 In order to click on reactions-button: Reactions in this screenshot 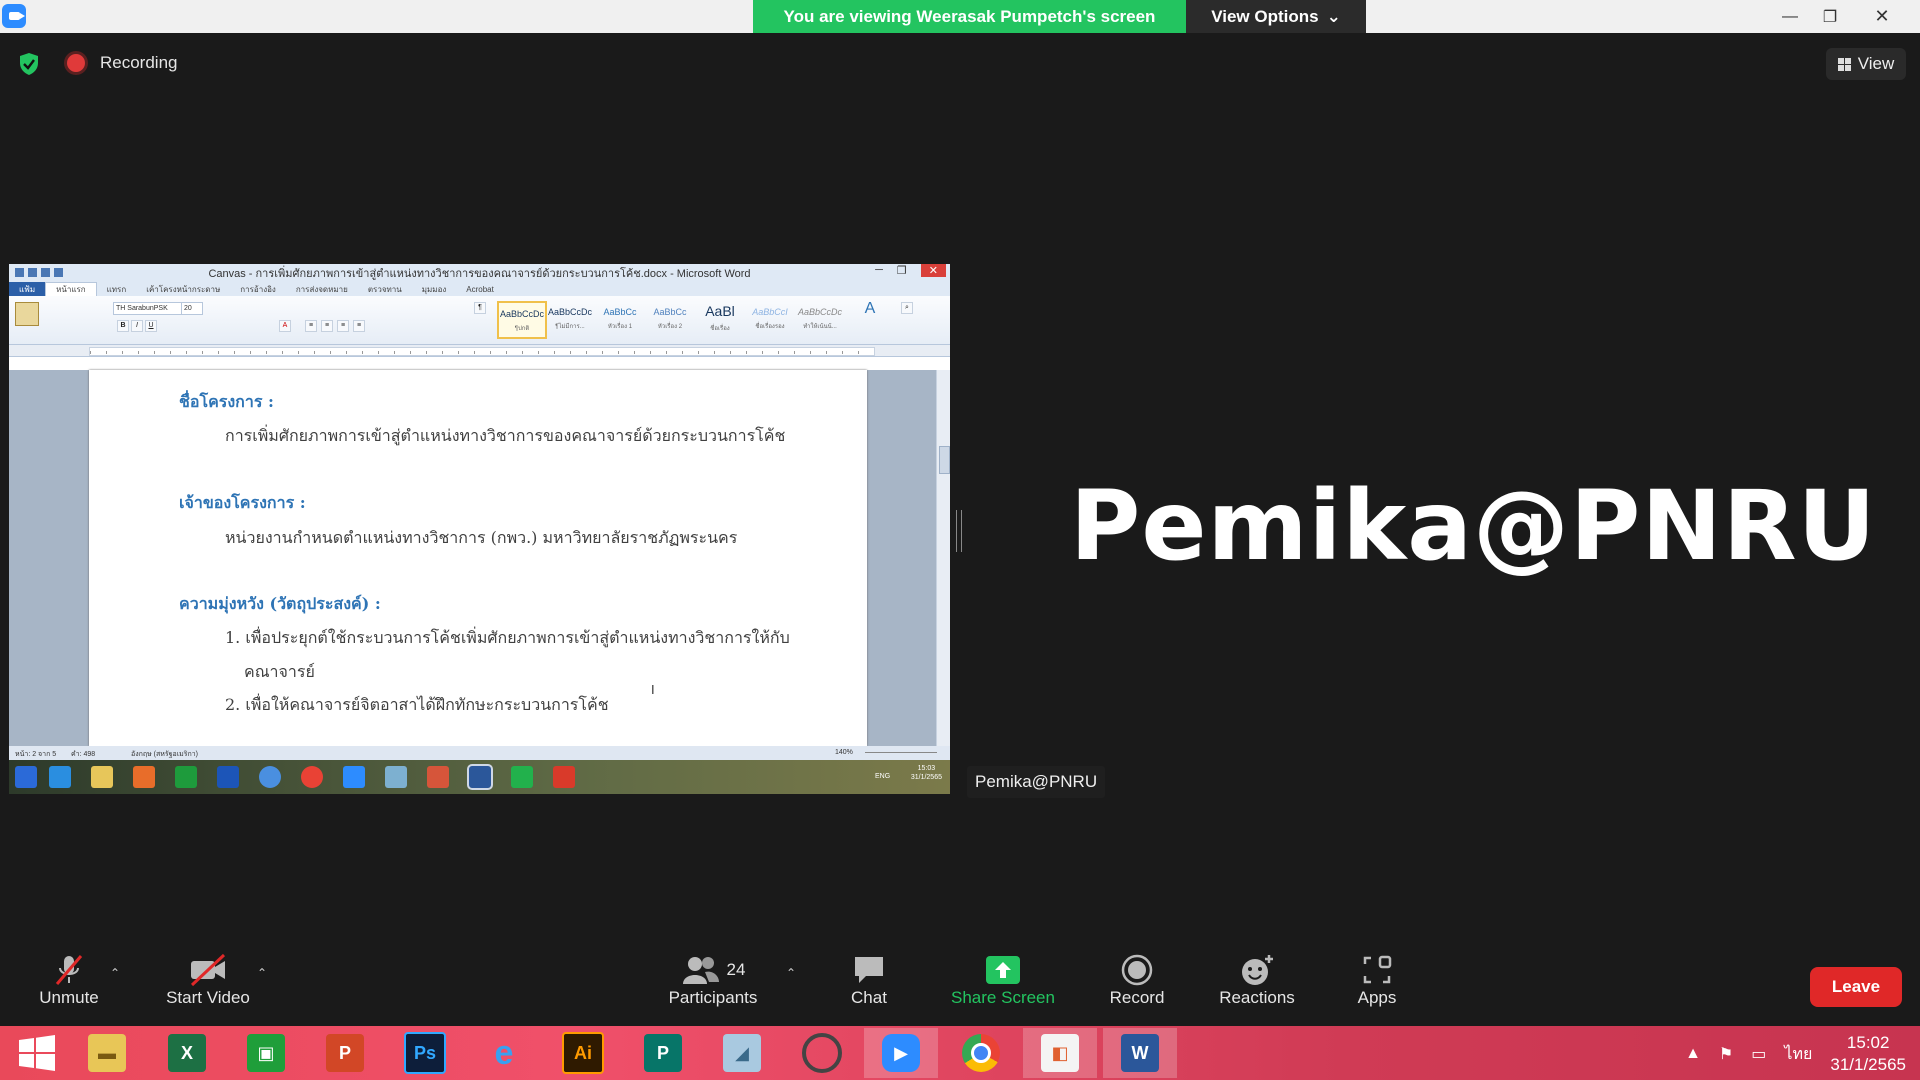, I will do `click(1257, 980)`.